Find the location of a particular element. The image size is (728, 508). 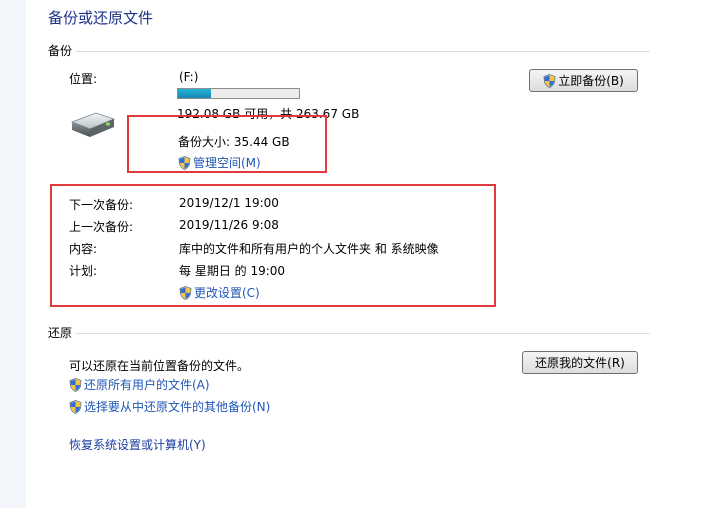

restore-section-divider is located at coordinates (363, 333).